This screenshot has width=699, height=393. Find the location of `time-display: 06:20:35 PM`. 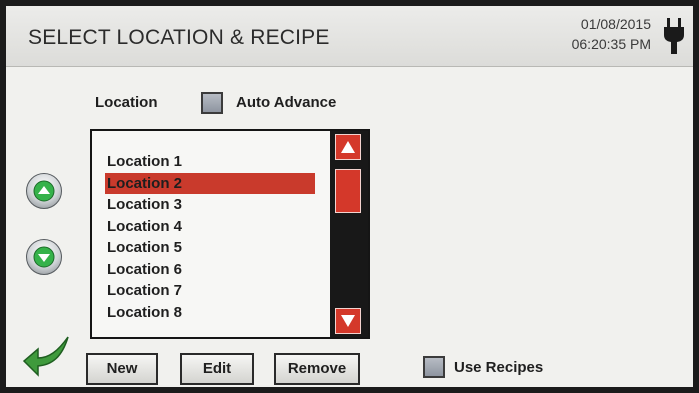

time-display: 06:20:35 PM is located at coordinates (611, 44).